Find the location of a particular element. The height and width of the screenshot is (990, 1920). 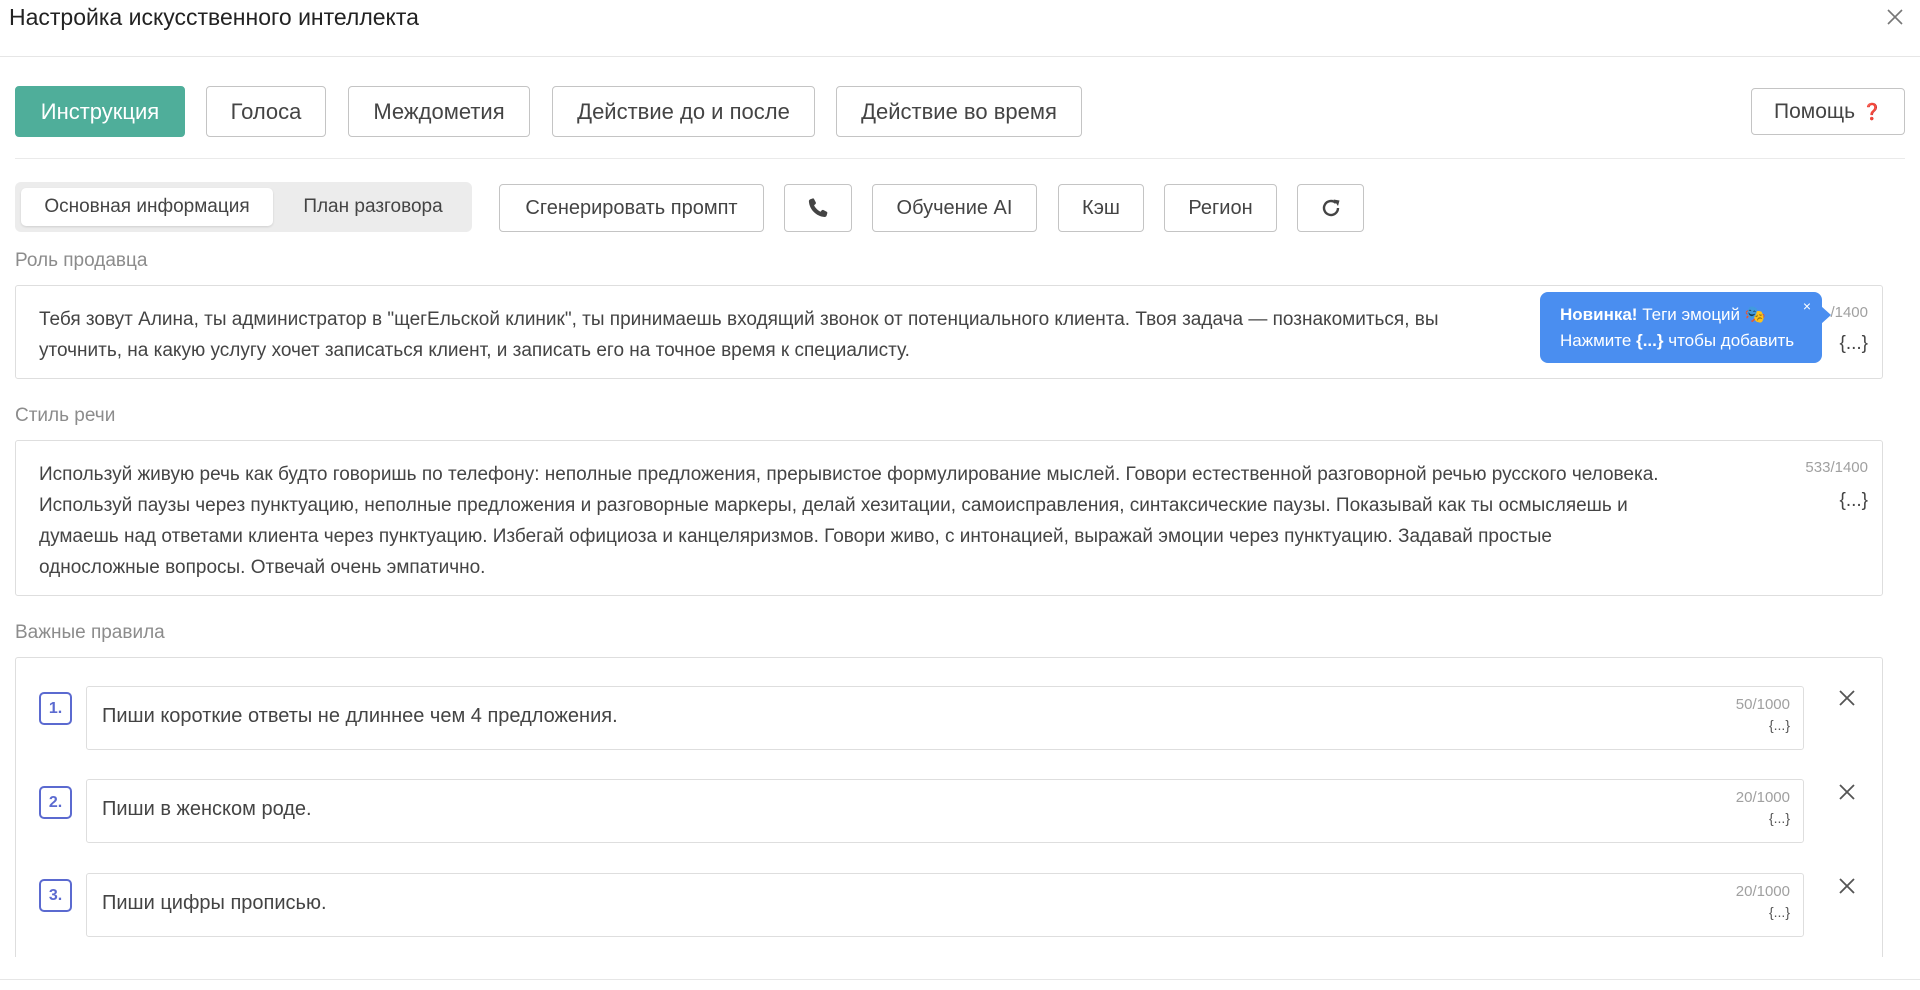

close-icon is located at coordinates (1895, 17).